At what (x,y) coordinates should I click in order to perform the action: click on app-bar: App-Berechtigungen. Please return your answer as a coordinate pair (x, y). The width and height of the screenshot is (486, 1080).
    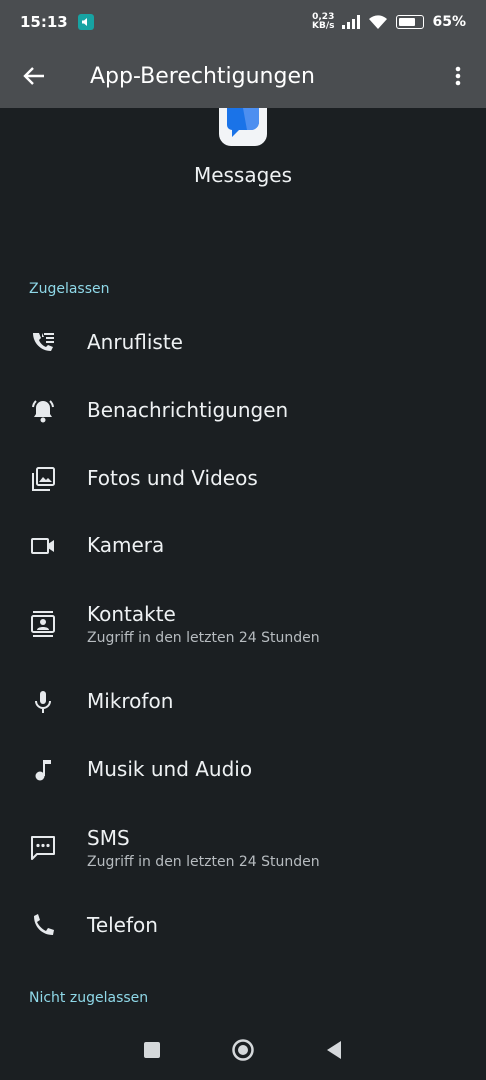
    Looking at the image, I should click on (243, 76).